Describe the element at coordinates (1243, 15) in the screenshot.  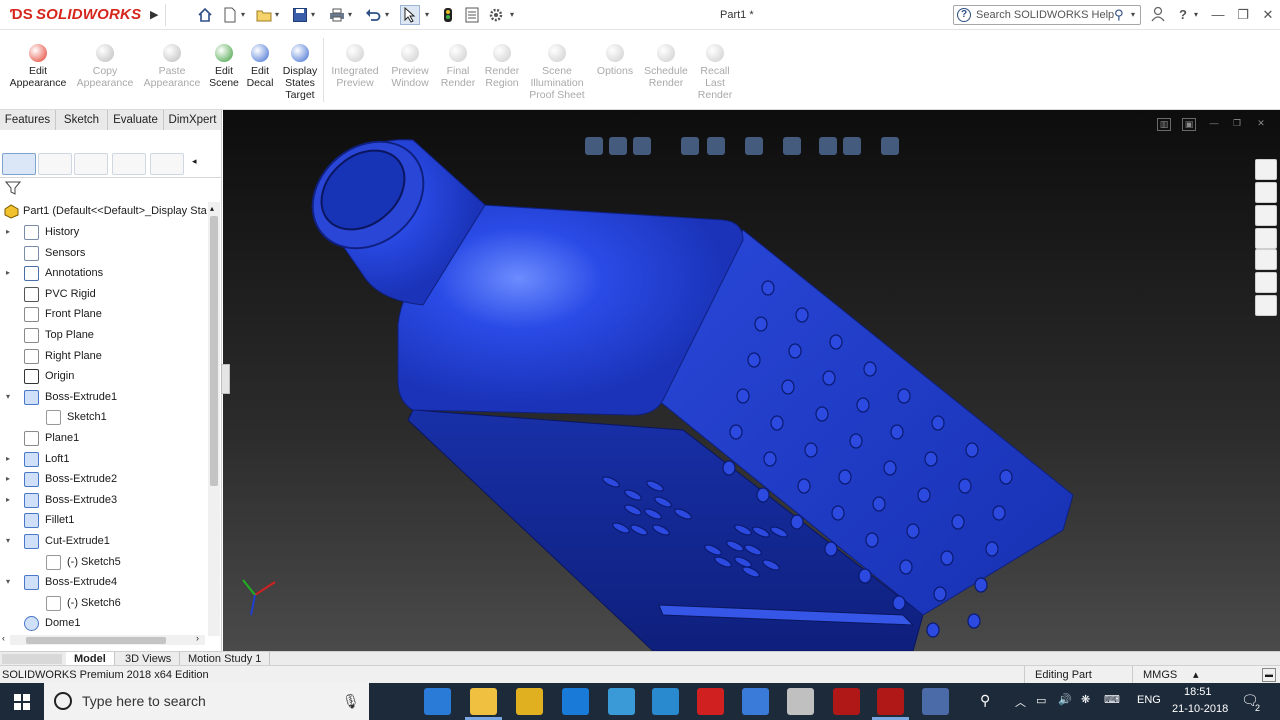
I see `restore-icon: ❐` at that location.